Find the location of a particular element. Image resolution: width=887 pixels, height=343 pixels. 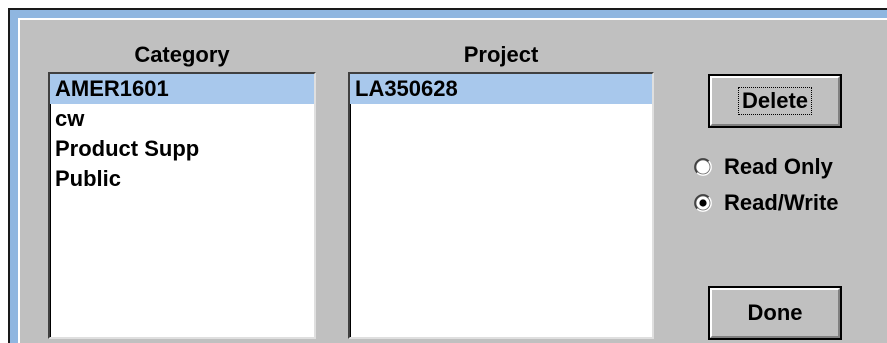

done-button: Done is located at coordinates (775, 313).